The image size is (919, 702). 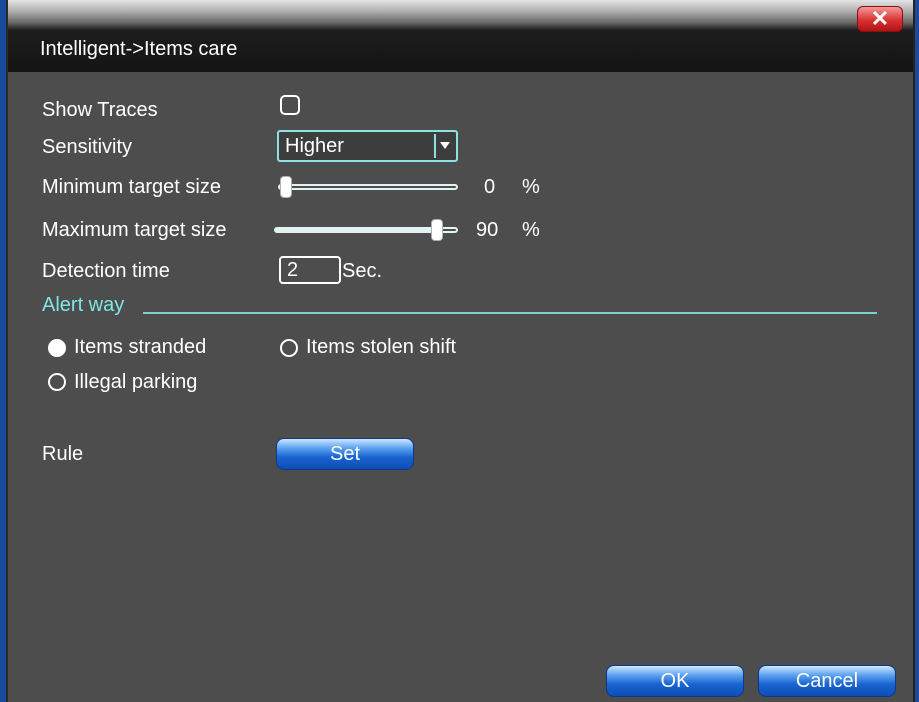 What do you see at coordinates (57, 382) in the screenshot?
I see `radio-illegal-parking` at bounding box center [57, 382].